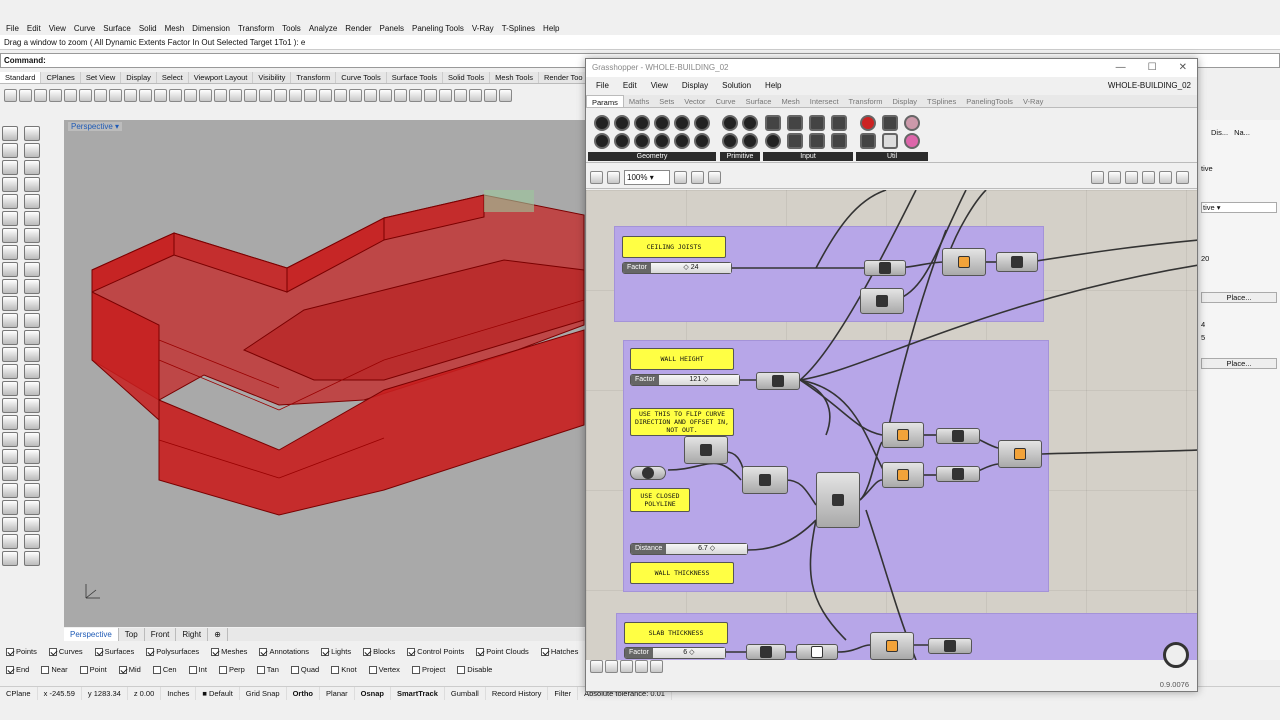 The height and width of the screenshot is (720, 1280). What do you see at coordinates (303, 693) in the screenshot?
I see `ortho-toggle: Ortho` at bounding box center [303, 693].